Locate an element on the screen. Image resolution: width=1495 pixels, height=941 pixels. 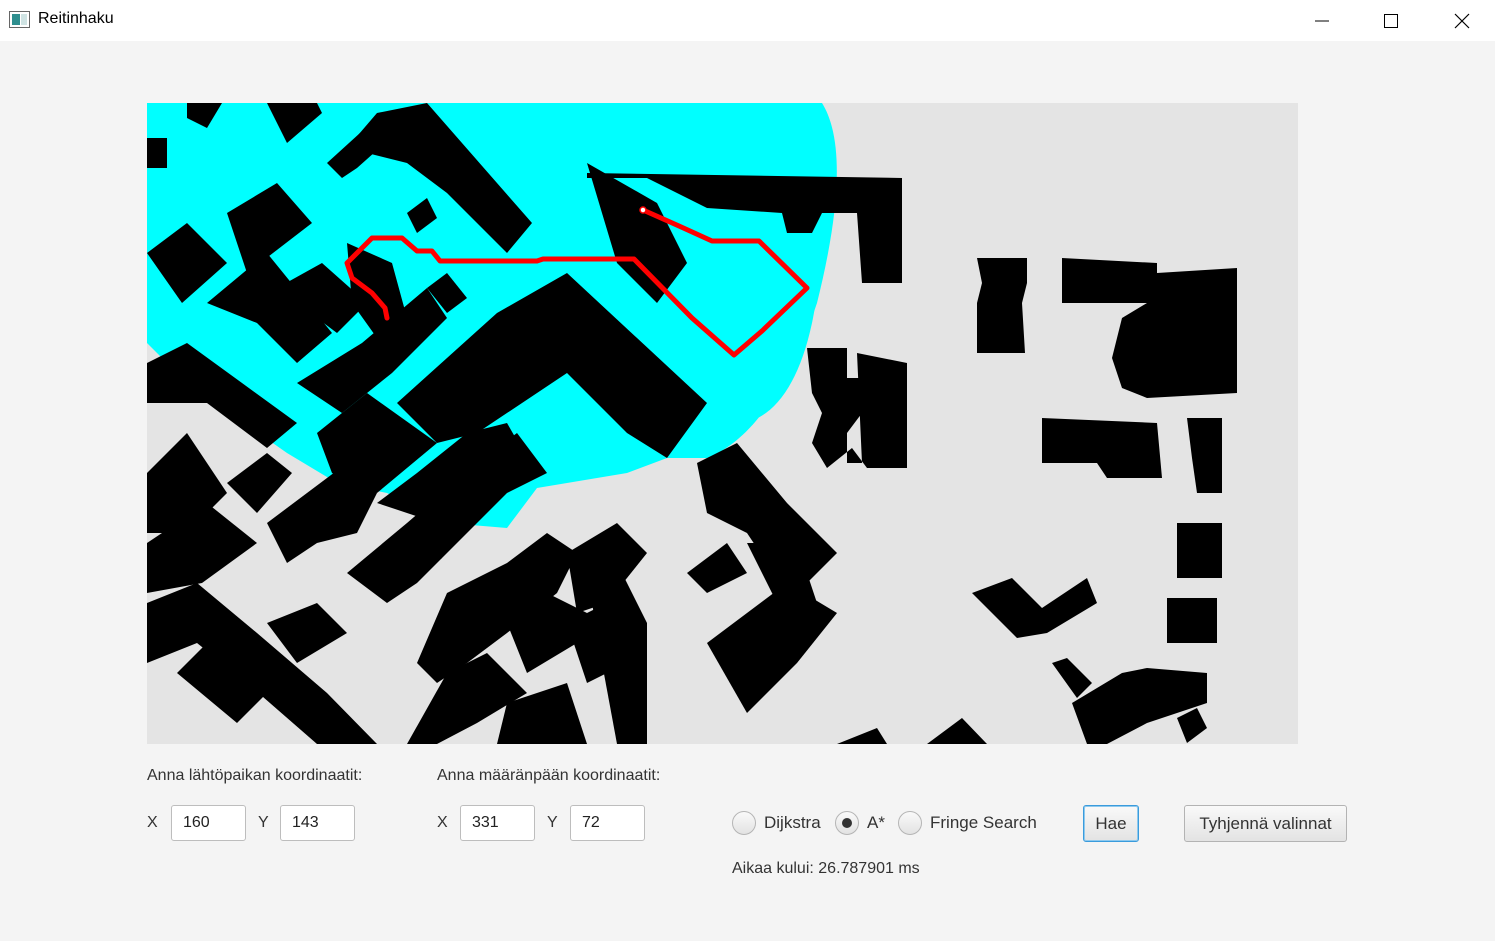
maximize-button is located at coordinates (1391, 20).